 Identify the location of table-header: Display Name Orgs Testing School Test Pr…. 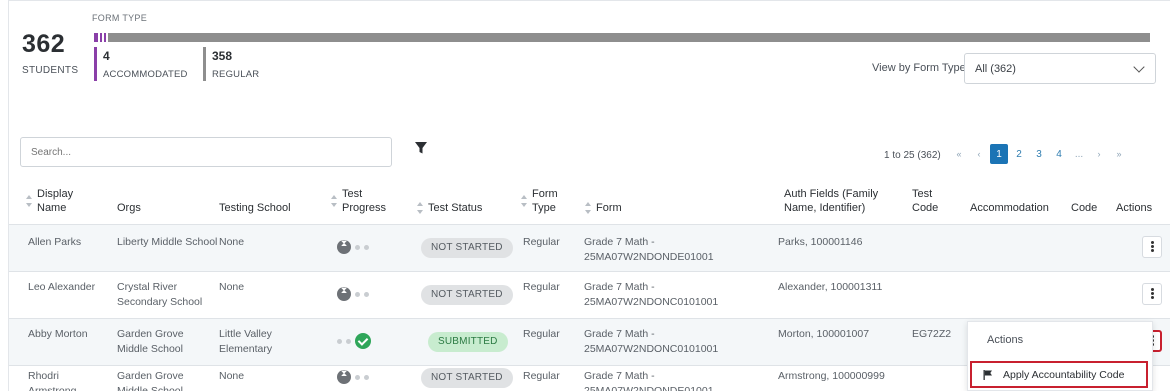
(589, 201).